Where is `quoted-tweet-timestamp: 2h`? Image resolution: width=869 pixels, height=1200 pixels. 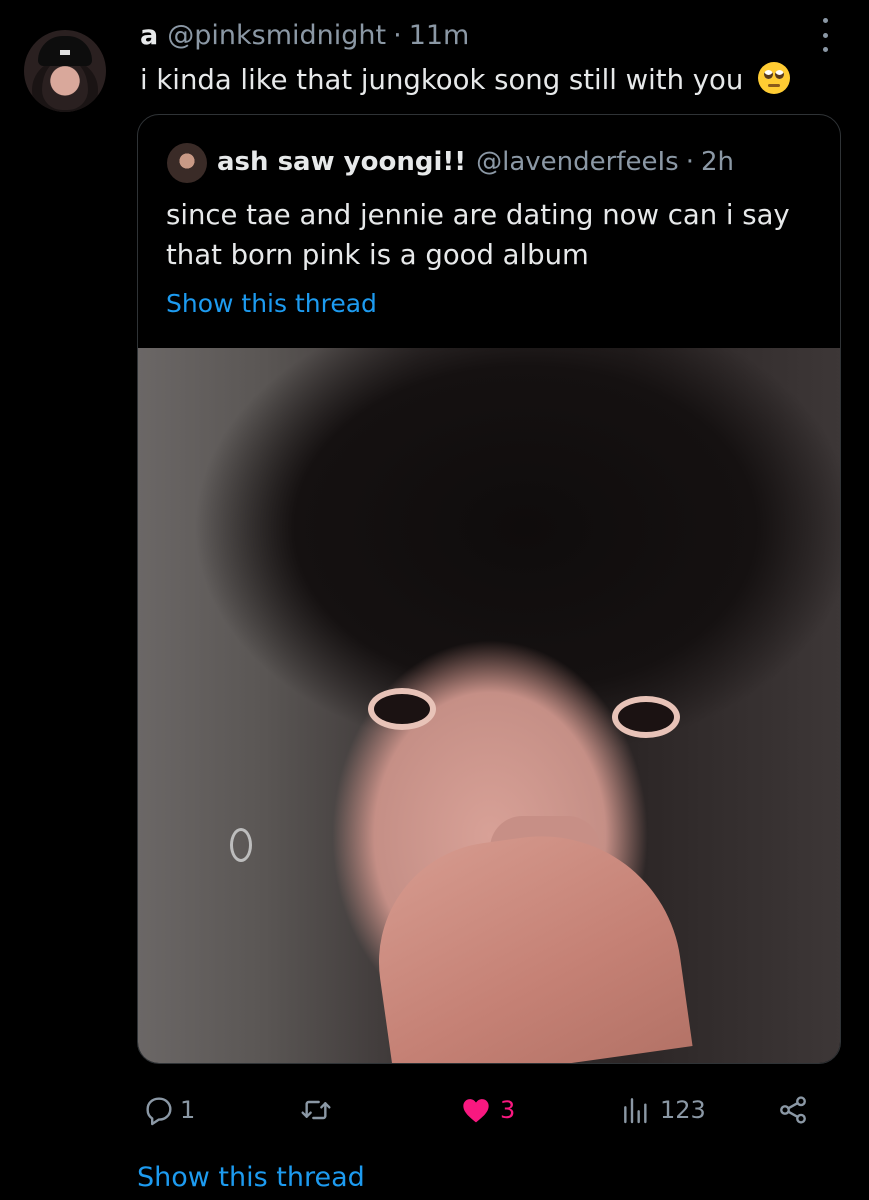
quoted-tweet-timestamp: 2h is located at coordinates (717, 162).